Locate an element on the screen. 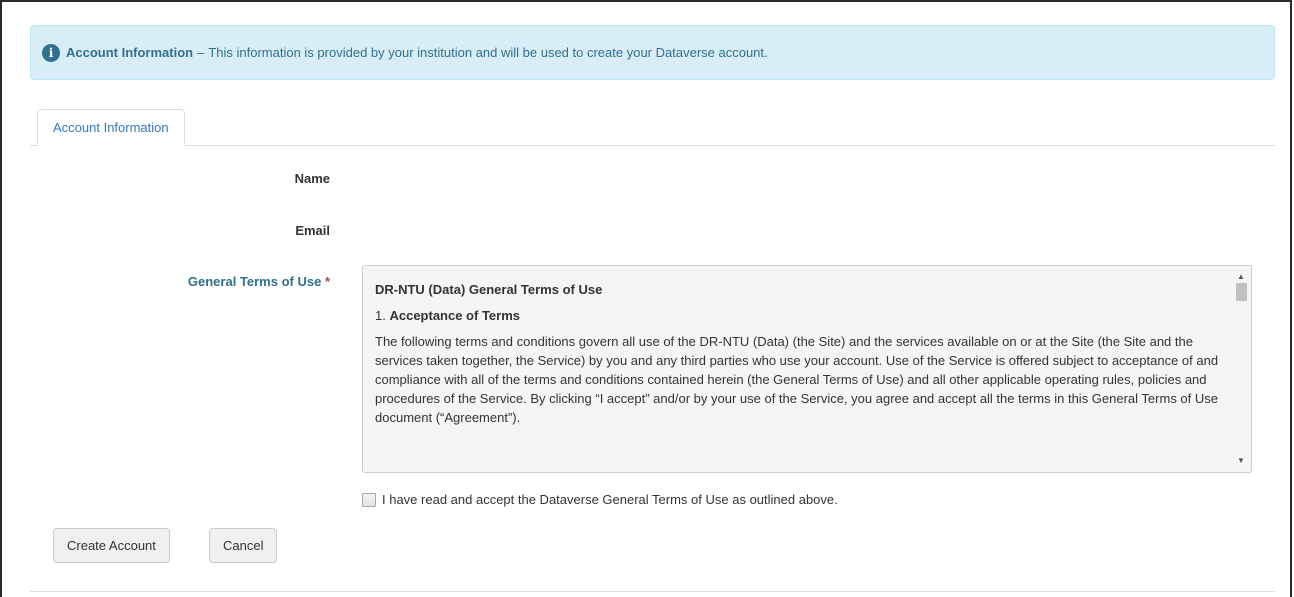  terms-heading: DR-NTU (Data) General Terms of Use is located at coordinates (489, 289).